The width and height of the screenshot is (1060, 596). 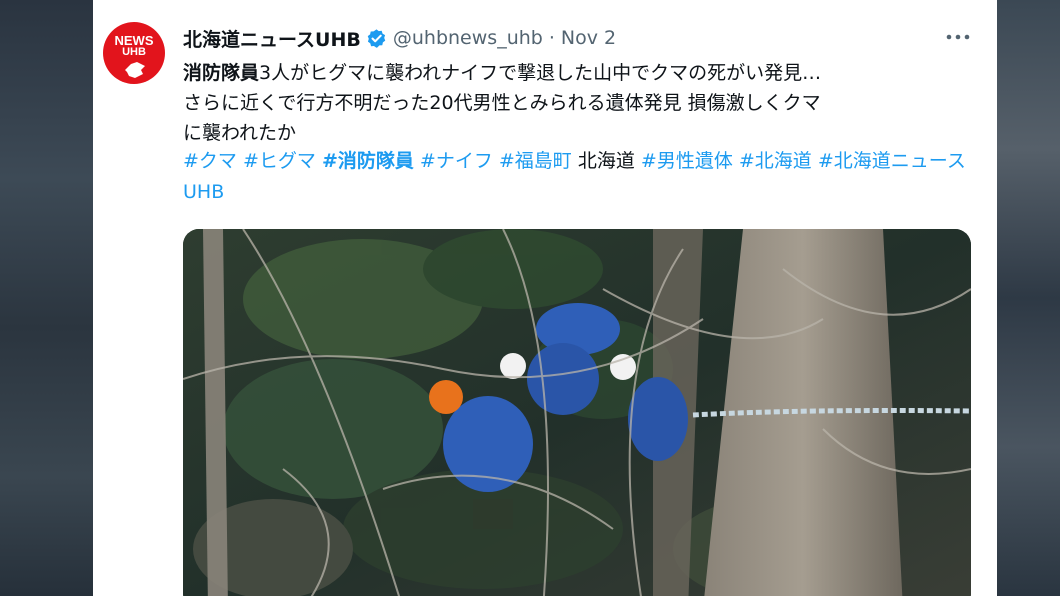 I want to click on tweet-date: Nov 2, so click(x=588, y=38).